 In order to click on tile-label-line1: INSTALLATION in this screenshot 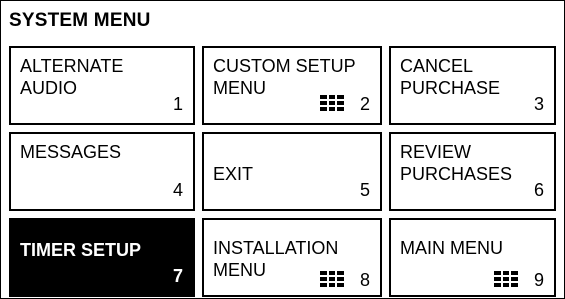, I will do `click(276, 248)`.